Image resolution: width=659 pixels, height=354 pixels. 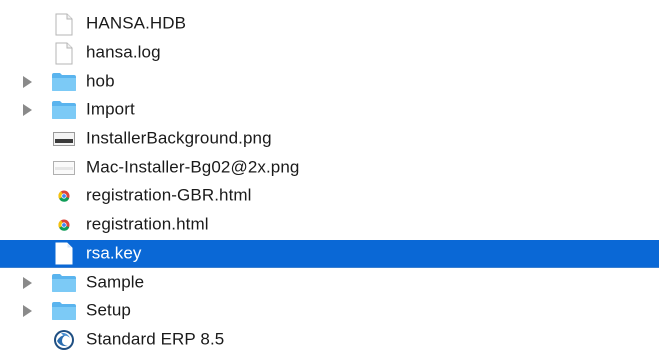 I want to click on file-row-hansa-log: hansa.log, so click(x=329, y=53).